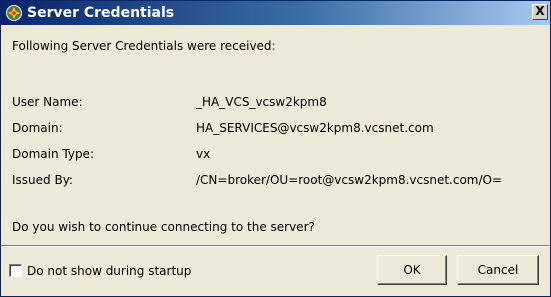 Image resolution: width=551 pixels, height=297 pixels. Describe the element at coordinates (261, 102) in the screenshot. I see `user-name-value: _HA_VCS_vcsw2kpm8` at that location.